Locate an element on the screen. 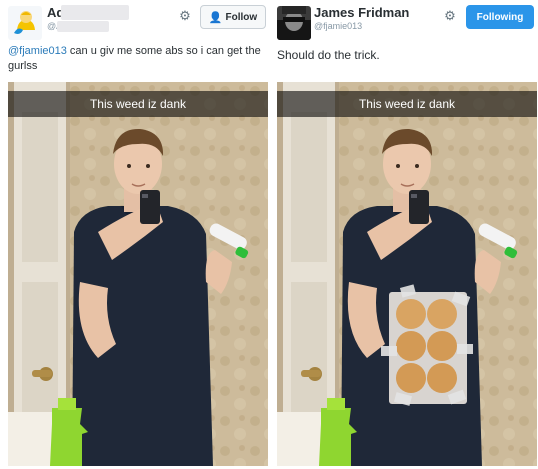  tweet-header: James Fridman @fjamie013 ⚙ Following is located at coordinates (403, 22).